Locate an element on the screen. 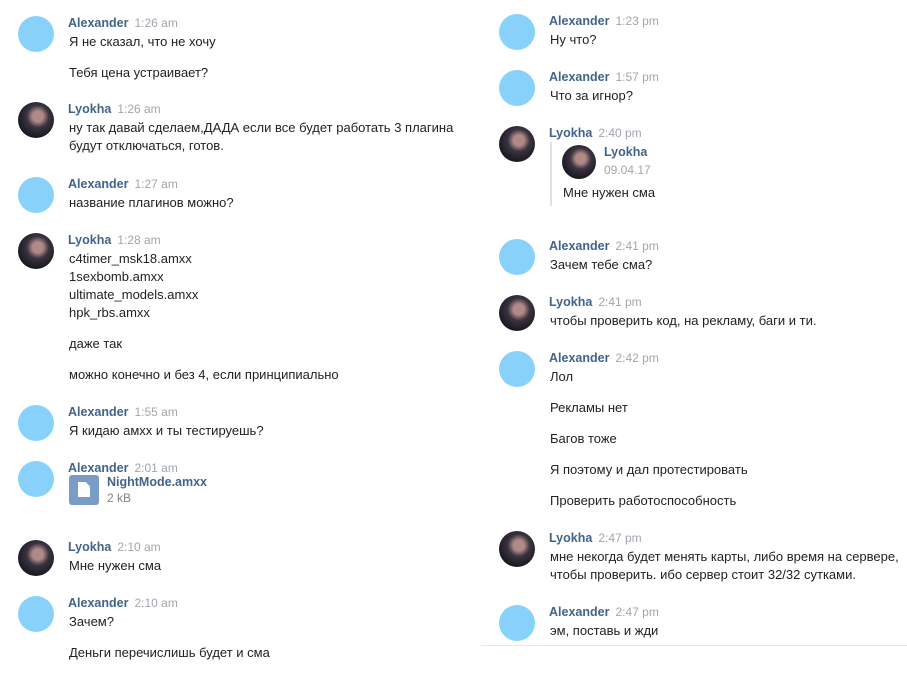 The image size is (907, 688). message-header: Alexander 2:41 pm is located at coordinates (604, 245).